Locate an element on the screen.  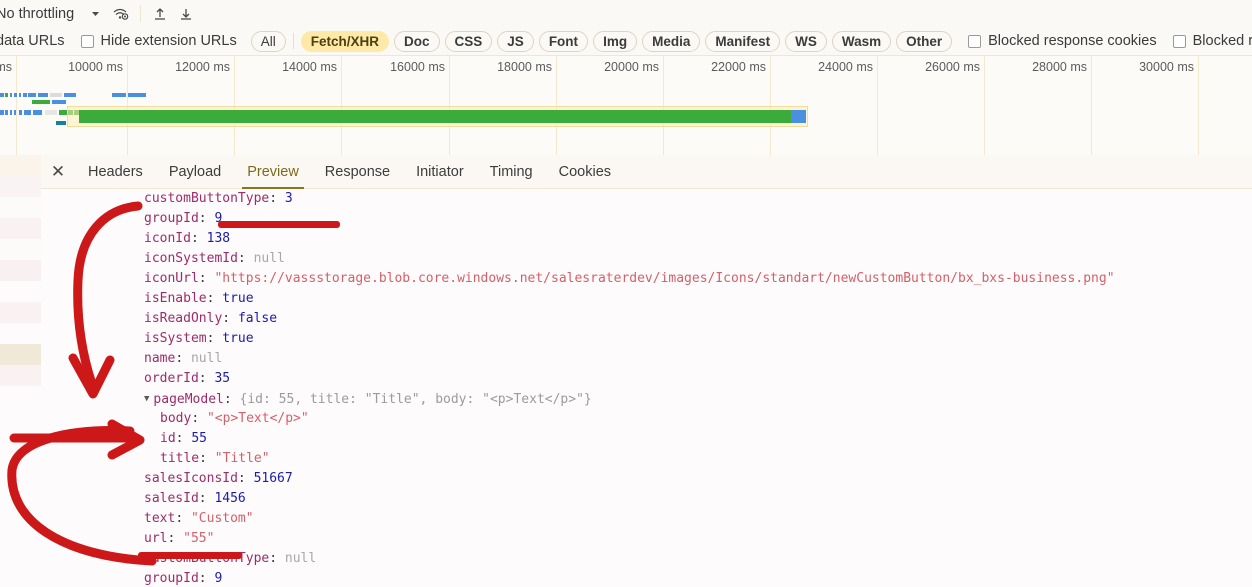
json-property-row: iconSystemId: null is located at coordinates (214, 259).